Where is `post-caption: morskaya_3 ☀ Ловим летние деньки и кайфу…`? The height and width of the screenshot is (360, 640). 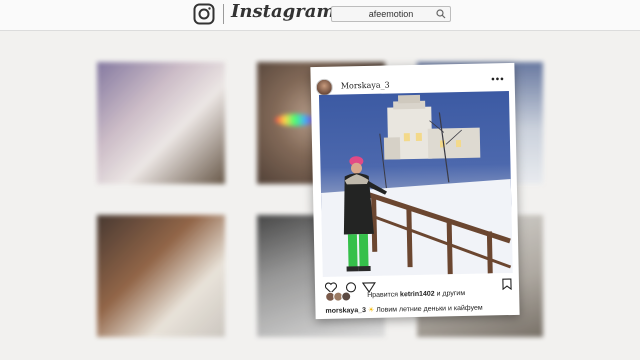
post-caption: morskaya_3 ☀ Ловим летние деньки и кайфу… is located at coordinates (403, 309).